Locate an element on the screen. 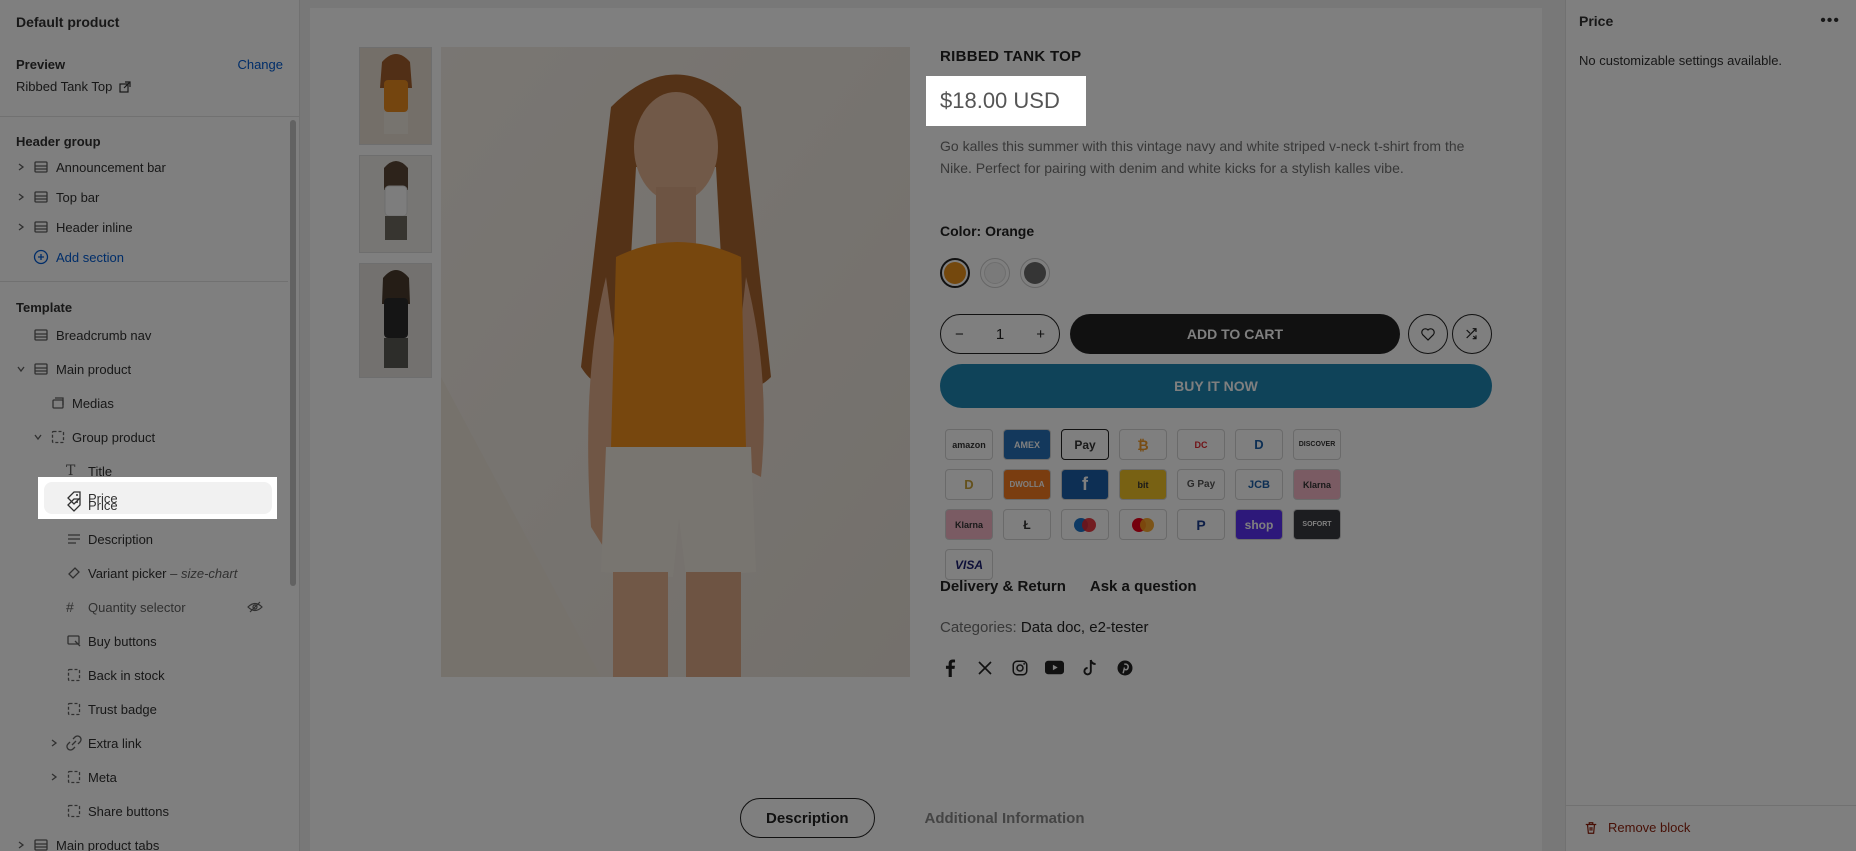  link-icon is located at coordinates (74, 743).